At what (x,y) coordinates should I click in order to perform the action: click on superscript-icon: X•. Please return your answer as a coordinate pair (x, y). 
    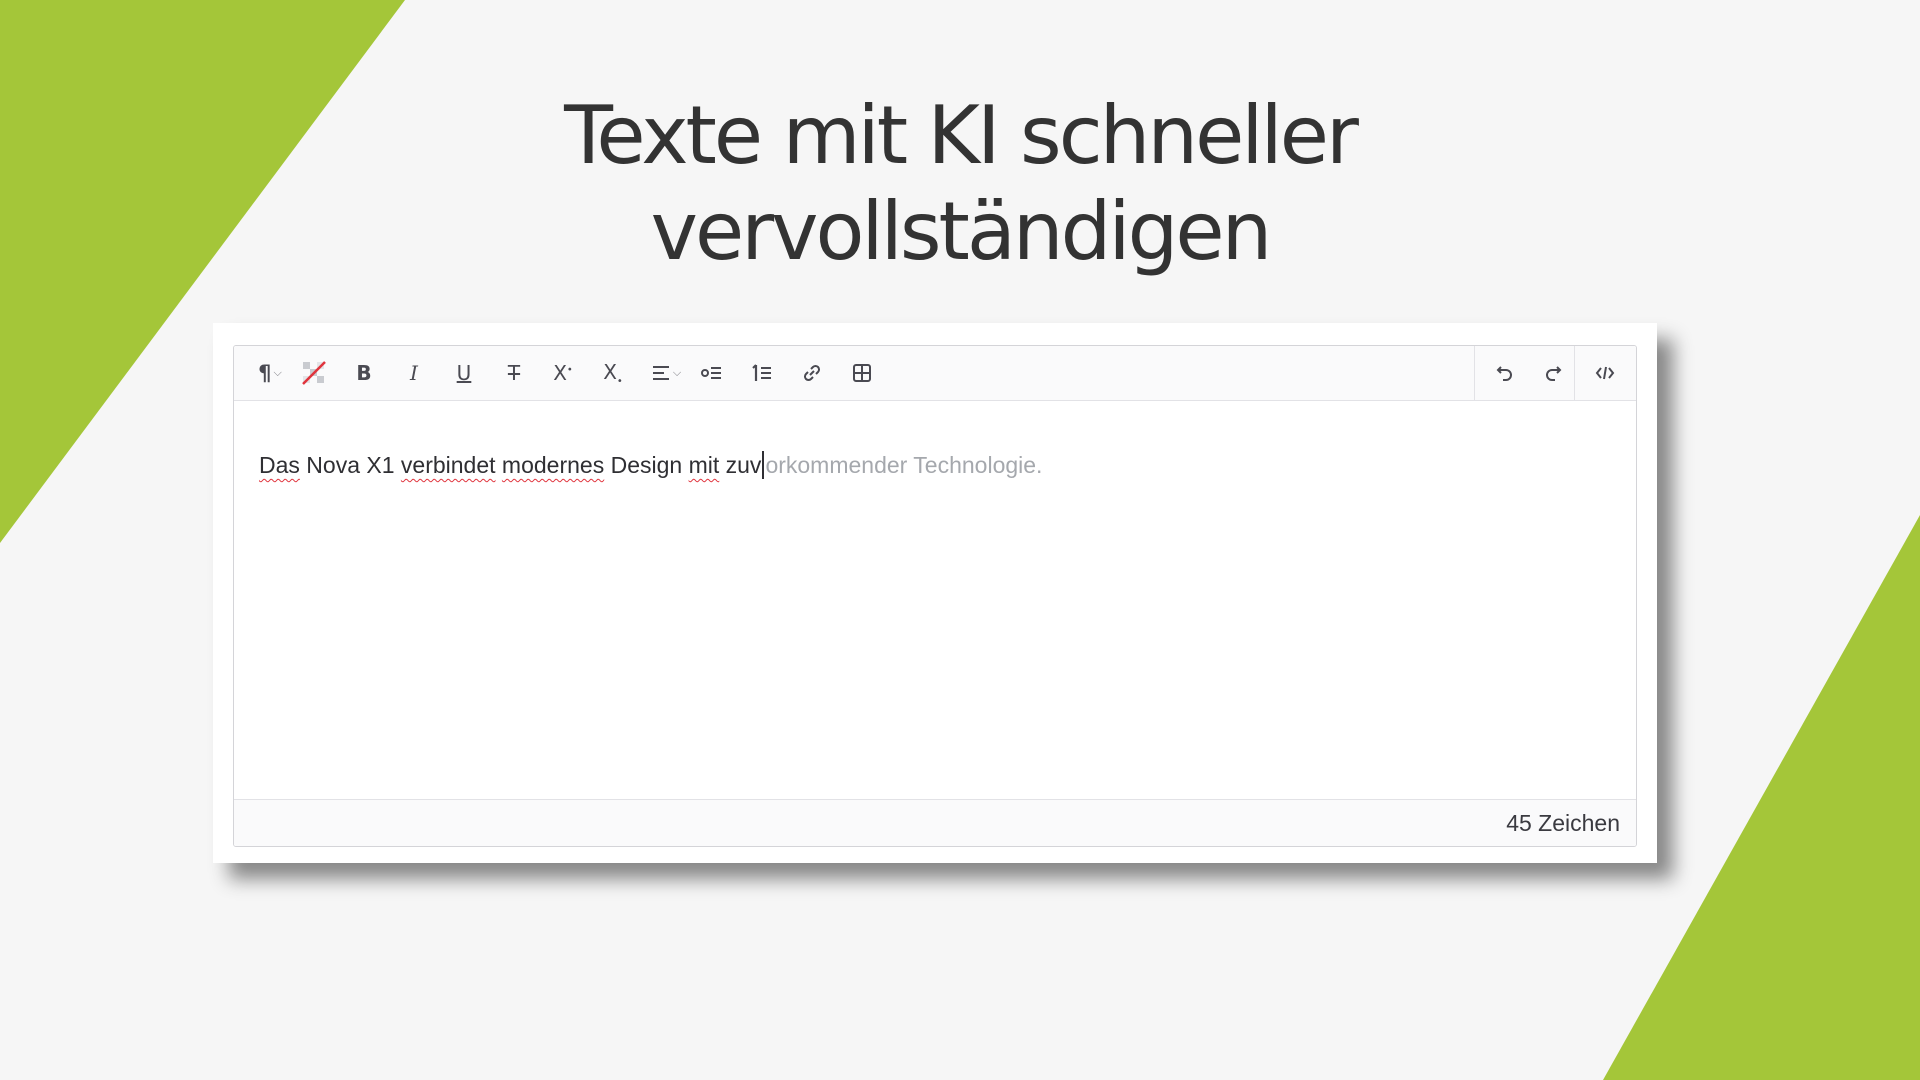
    Looking at the image, I should click on (563, 373).